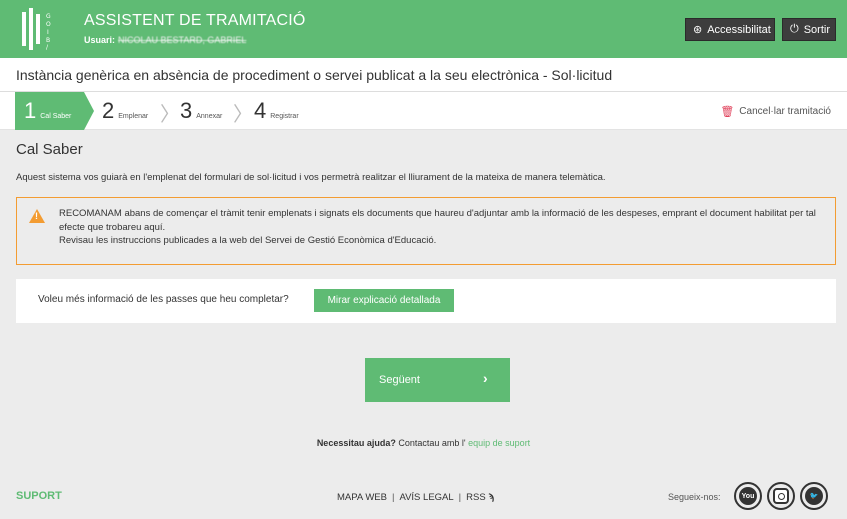 The width and height of the screenshot is (847, 519). I want to click on accessibility-icon: ⊛, so click(698, 30).